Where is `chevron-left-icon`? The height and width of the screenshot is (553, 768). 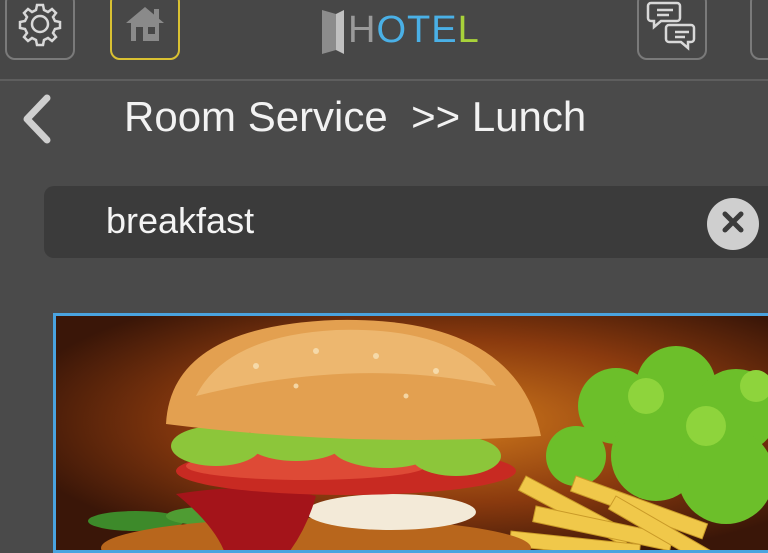
chevron-left-icon is located at coordinates (36, 121).